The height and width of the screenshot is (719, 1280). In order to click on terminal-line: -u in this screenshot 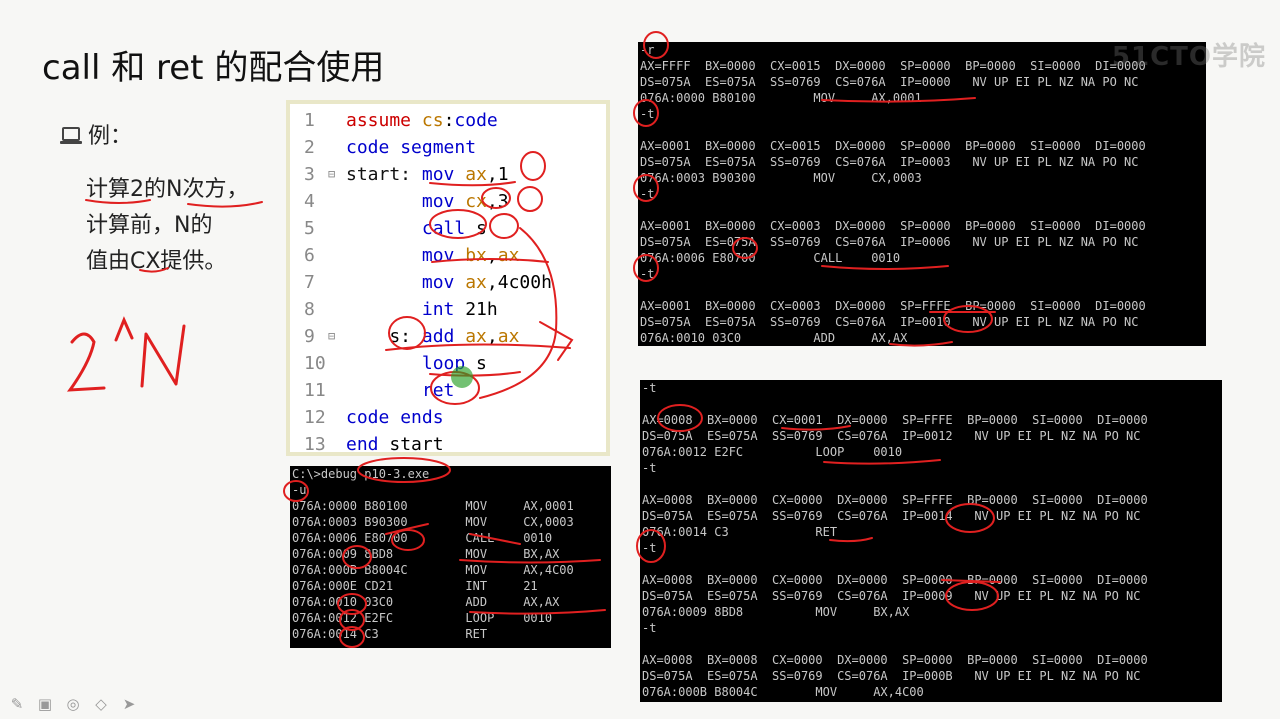, I will do `click(299, 490)`.